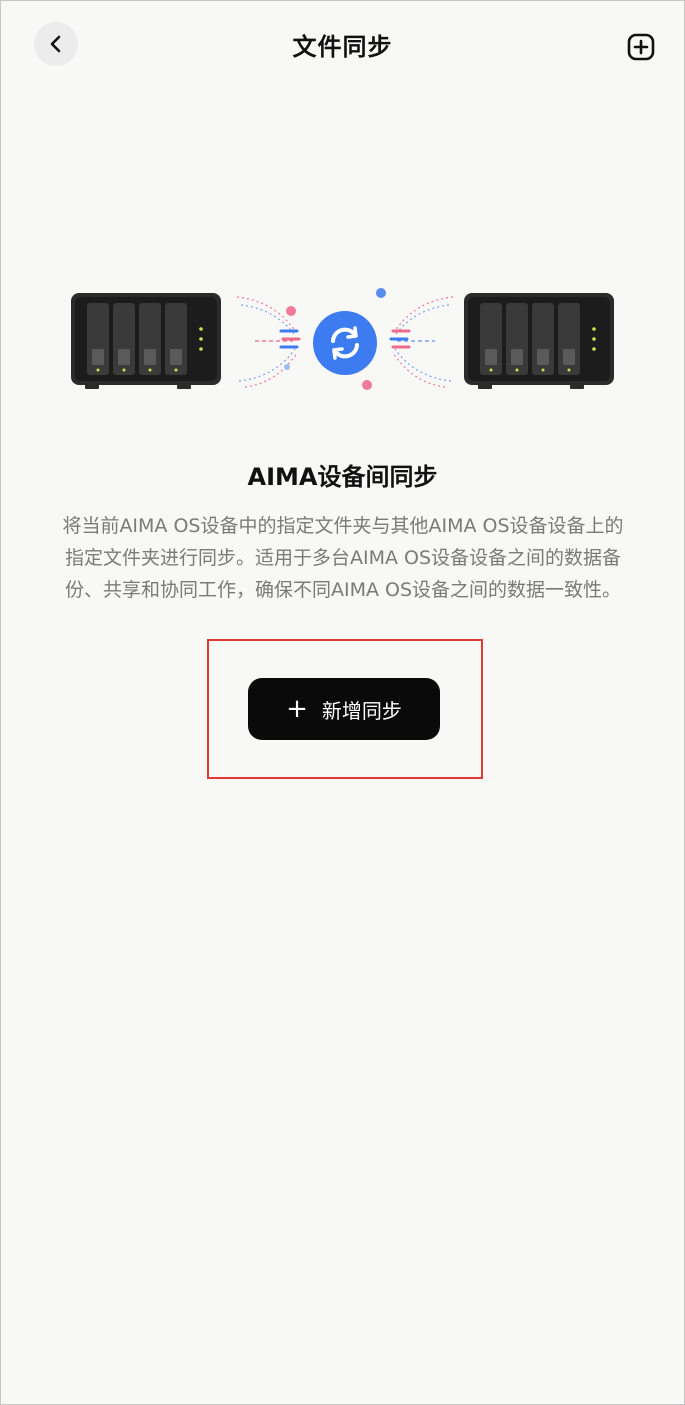 The height and width of the screenshot is (1405, 685). Describe the element at coordinates (342, 477) in the screenshot. I see `section-title: AIMA设备间同步` at that location.